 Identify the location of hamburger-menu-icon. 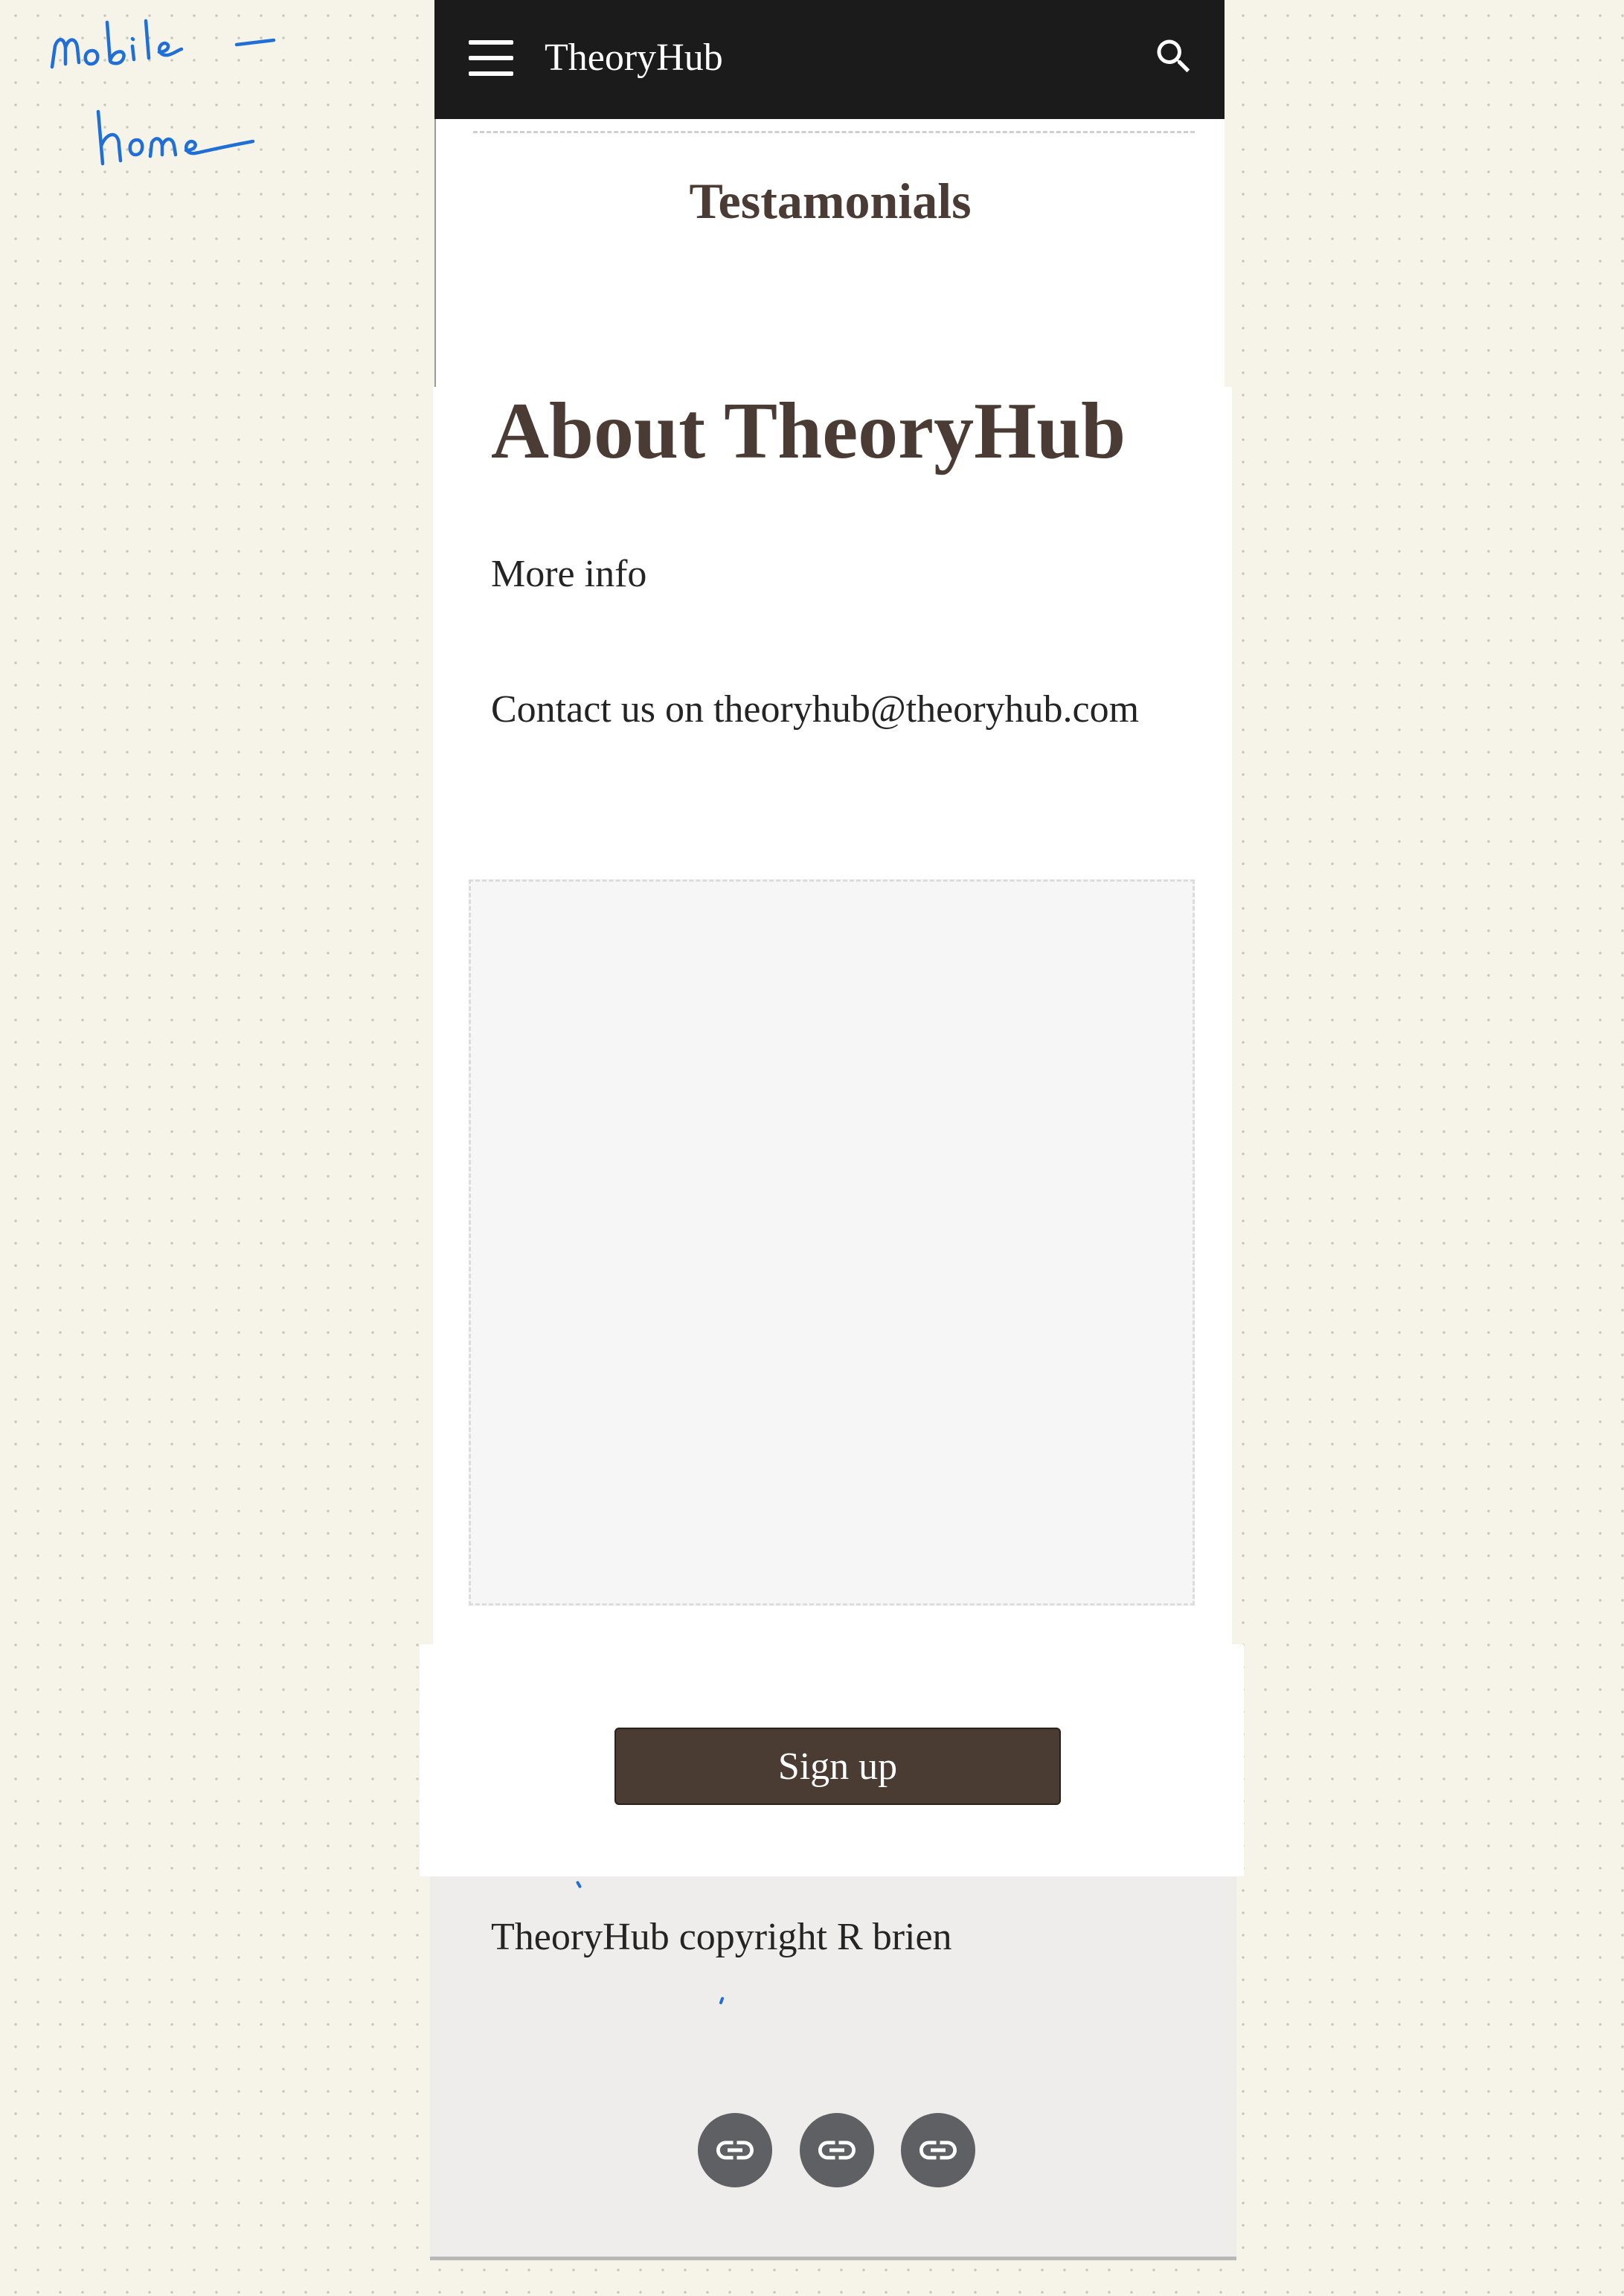
(491, 58).